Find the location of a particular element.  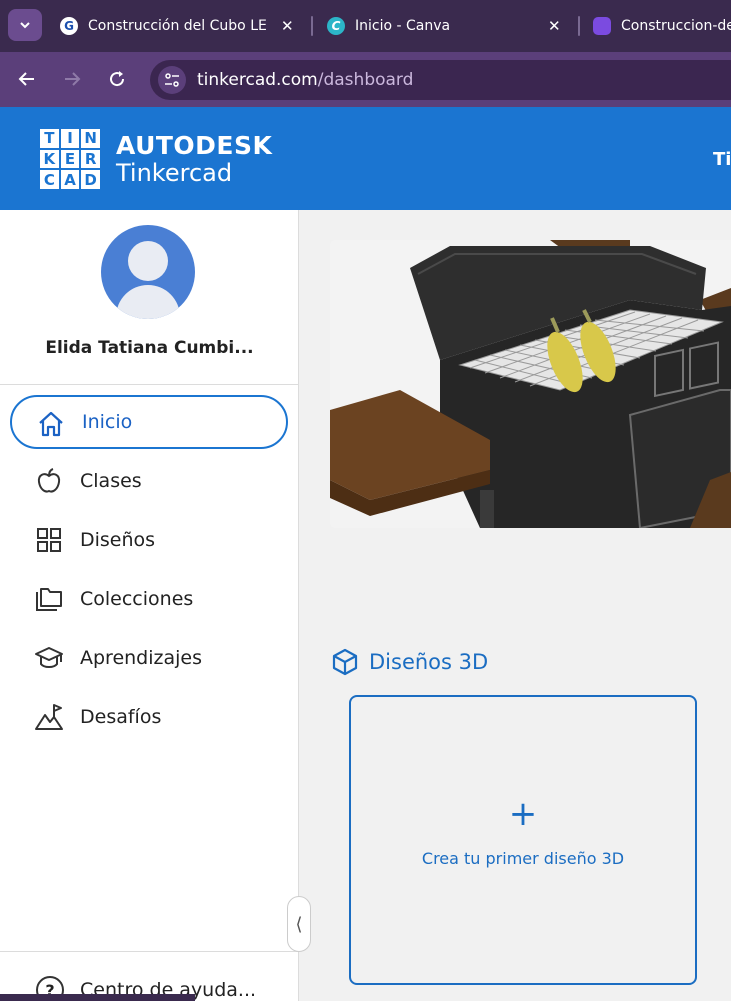

sidebar-item-colecciones: Colecciones is located at coordinates (149, 599).